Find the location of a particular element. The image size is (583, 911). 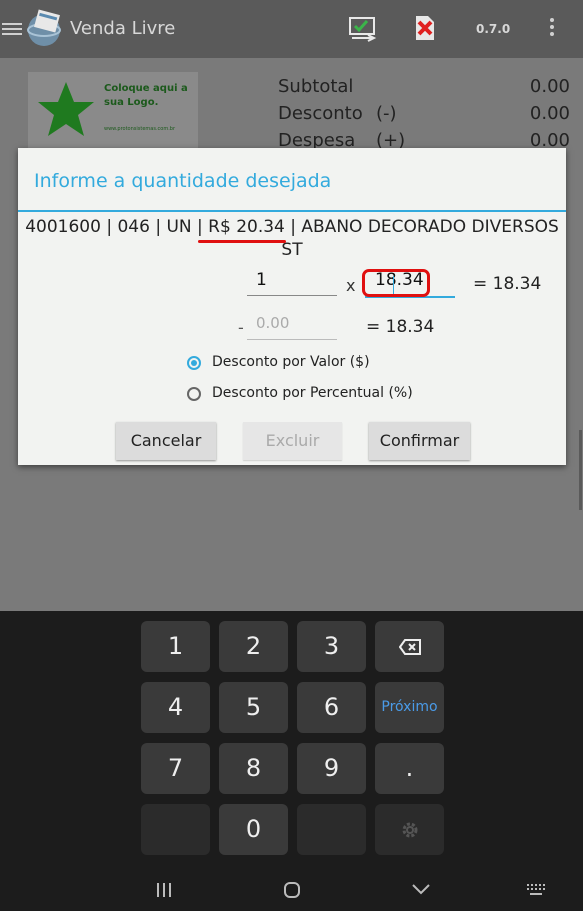

unit-price-highlight-box is located at coordinates (396, 283).